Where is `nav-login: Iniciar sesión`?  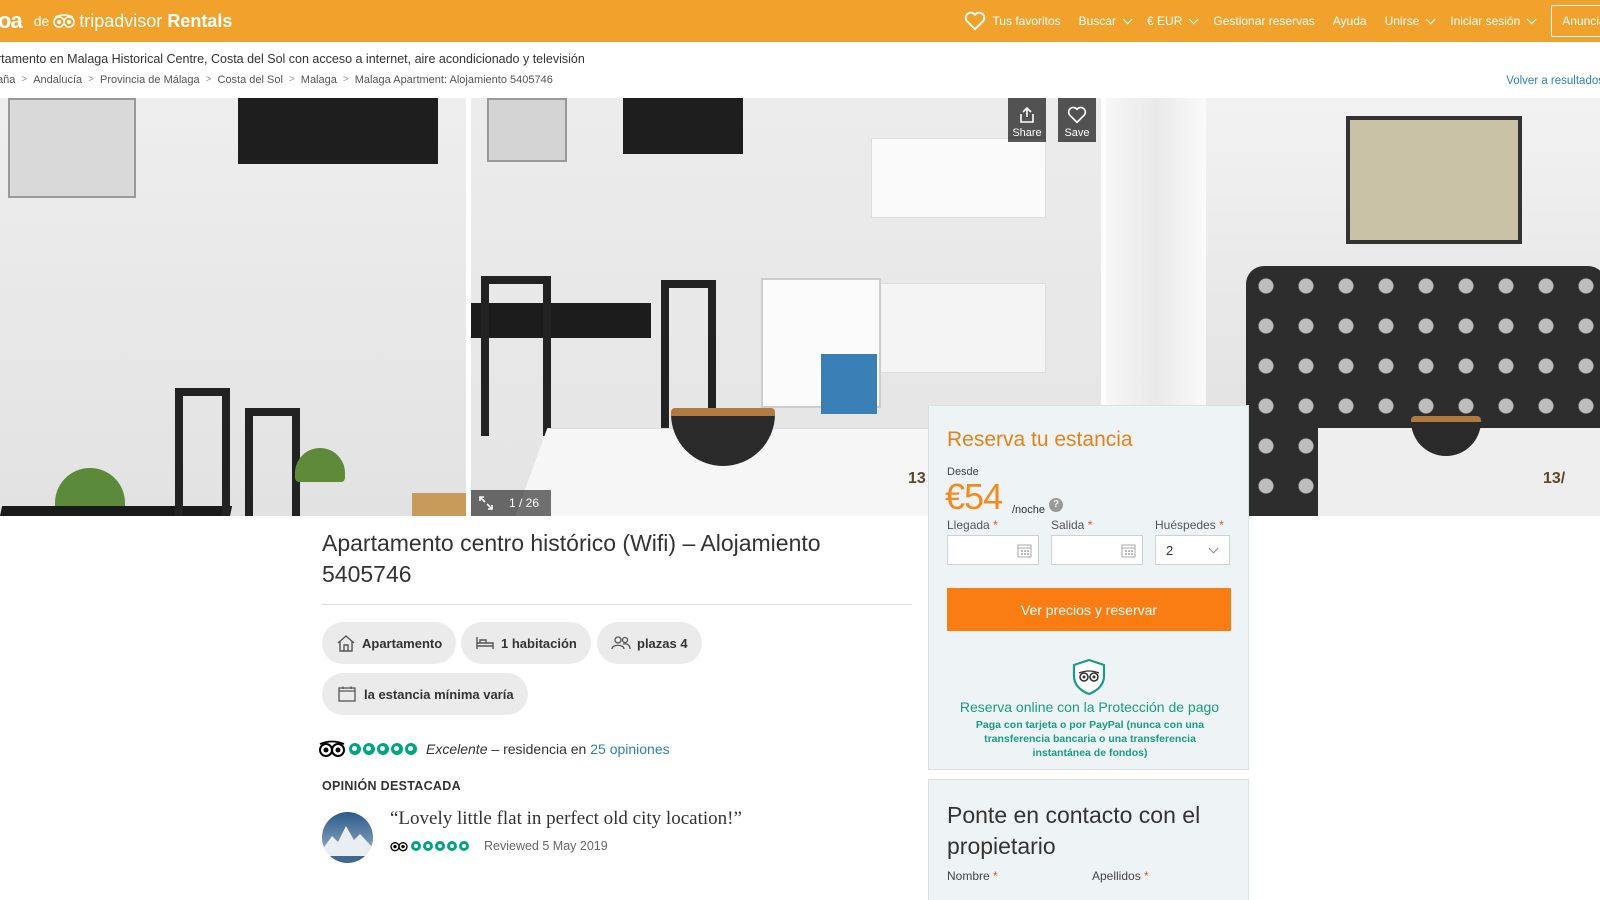 nav-login: Iniciar sesión is located at coordinates (1493, 20).